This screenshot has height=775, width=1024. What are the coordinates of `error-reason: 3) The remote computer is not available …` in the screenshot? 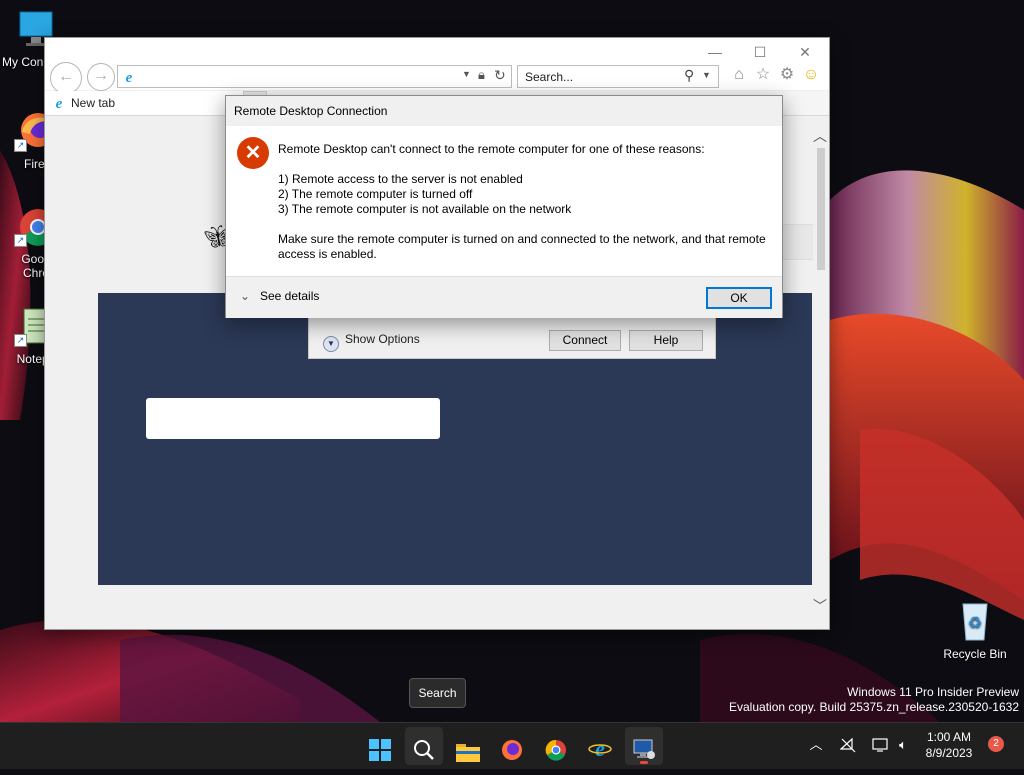 It's located at (425, 209).